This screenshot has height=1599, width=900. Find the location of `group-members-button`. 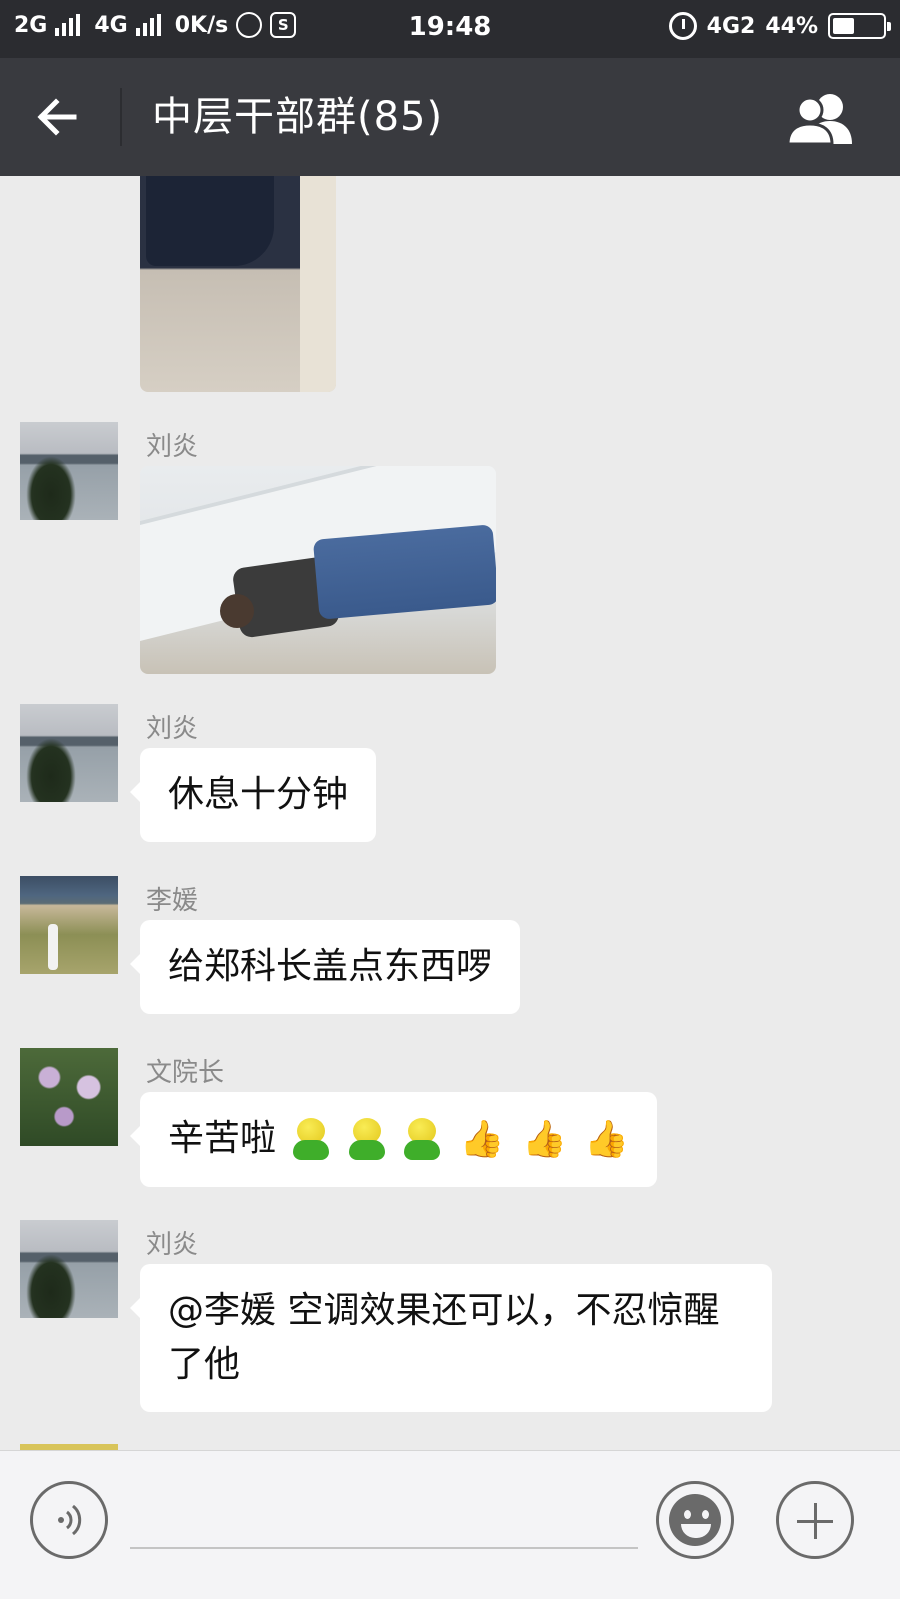

group-members-button is located at coordinates (822, 118).